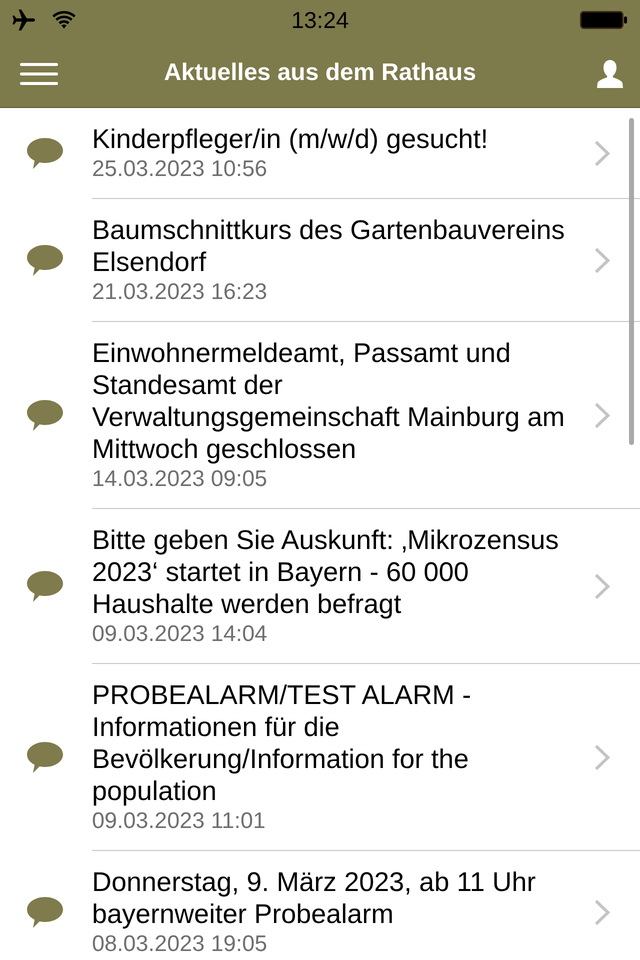  I want to click on news-title: Einwohnermeldeamt, Passamt und Standesamt der Verwaltungsgemeinschaft Mainburg am Mittwoch geschlossen, so click(329, 401).